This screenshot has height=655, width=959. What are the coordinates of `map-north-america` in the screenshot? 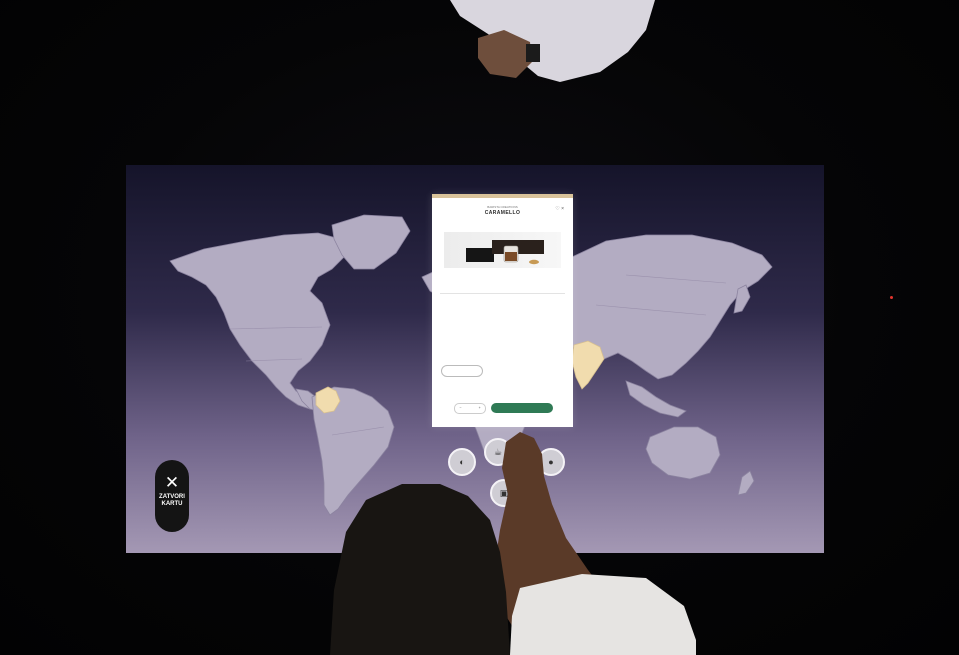 It's located at (258, 321).